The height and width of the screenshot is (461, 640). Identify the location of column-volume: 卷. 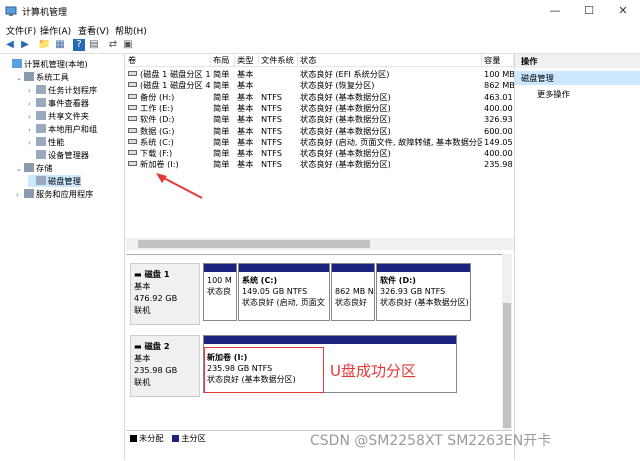
(168, 60).